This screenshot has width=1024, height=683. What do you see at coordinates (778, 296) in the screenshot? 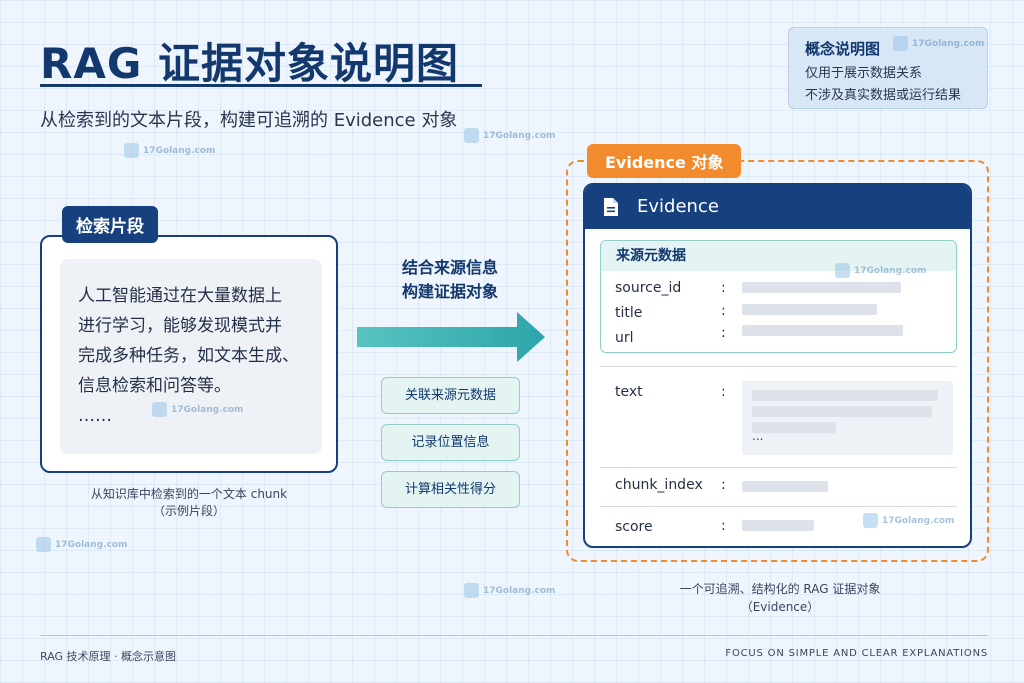
I see `source-metadata-box: 来源元数据` at bounding box center [778, 296].